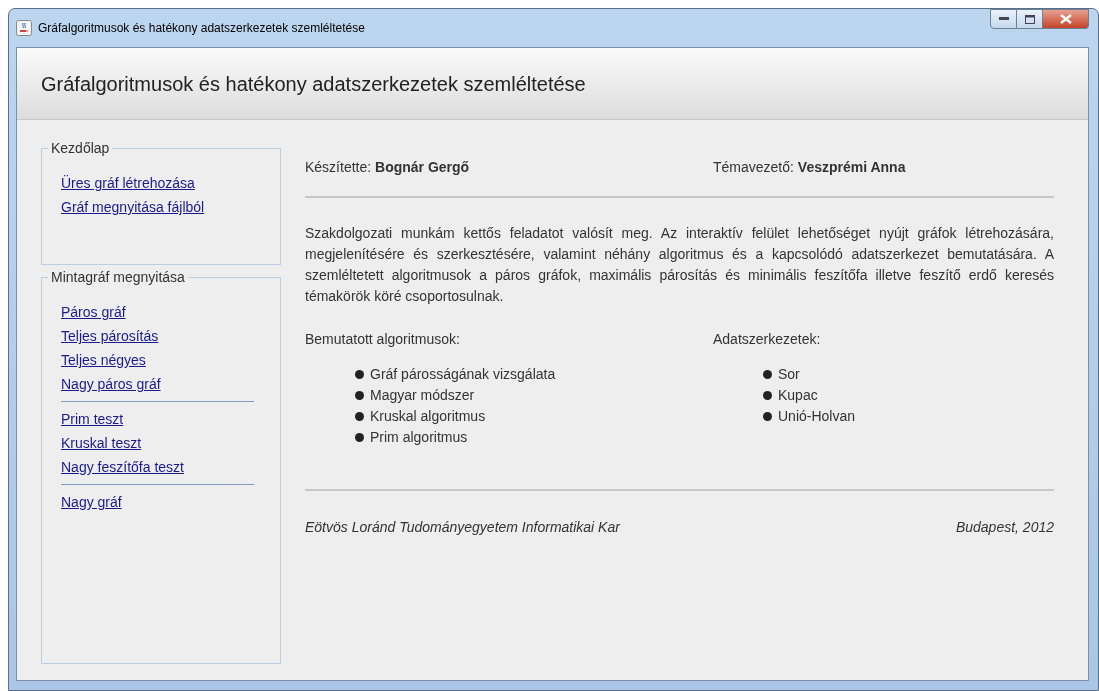  Describe the element at coordinates (313, 84) in the screenshot. I see `header-title: Gráfalgoritmusok és hatékony adatszerkezetek szemléltetése` at that location.